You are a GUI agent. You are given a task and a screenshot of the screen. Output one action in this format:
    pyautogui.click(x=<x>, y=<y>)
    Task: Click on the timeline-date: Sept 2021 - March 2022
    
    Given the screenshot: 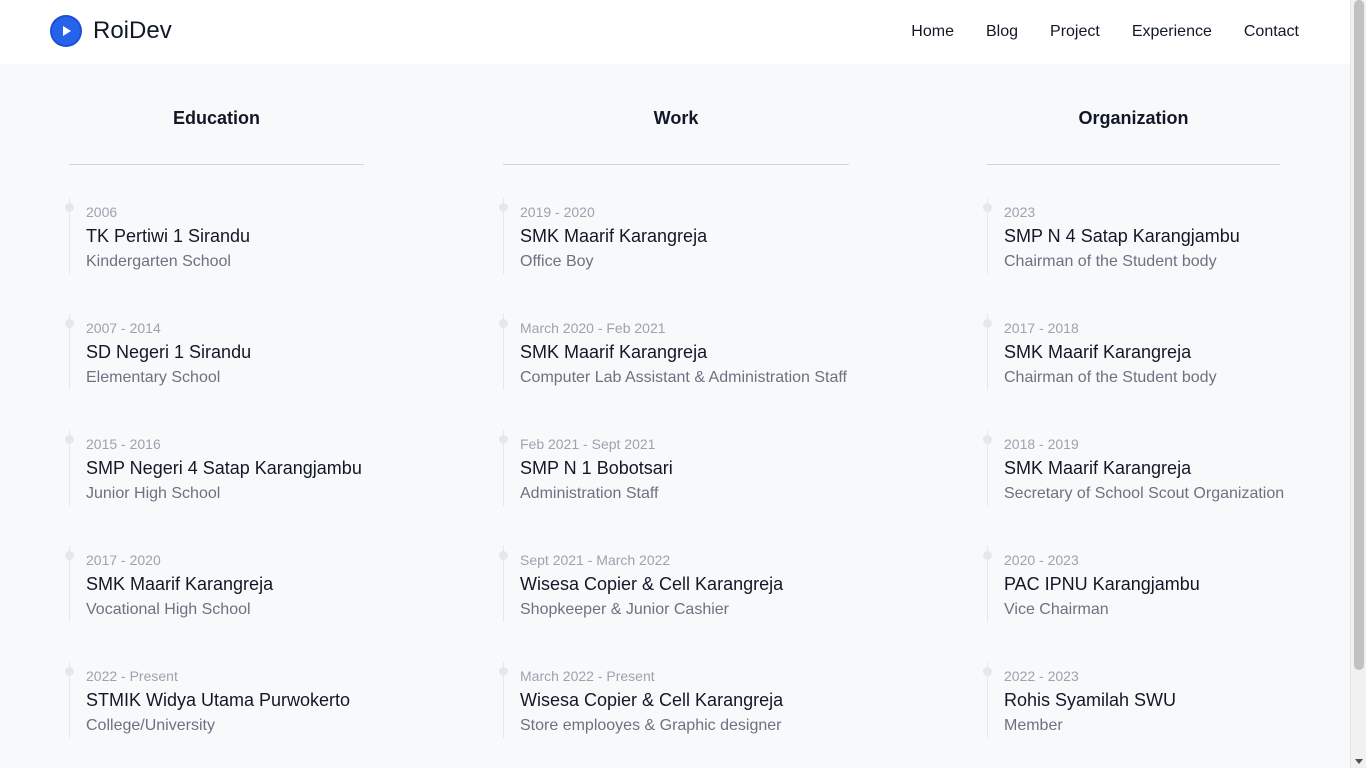 What is the action you would take?
    pyautogui.click(x=595, y=560)
    